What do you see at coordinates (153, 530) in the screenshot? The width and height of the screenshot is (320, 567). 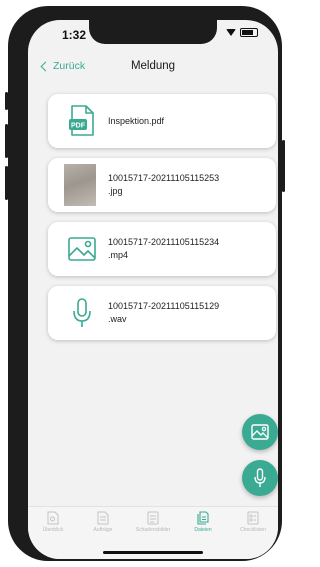 I see `tab-label: Schadensbilder` at bounding box center [153, 530].